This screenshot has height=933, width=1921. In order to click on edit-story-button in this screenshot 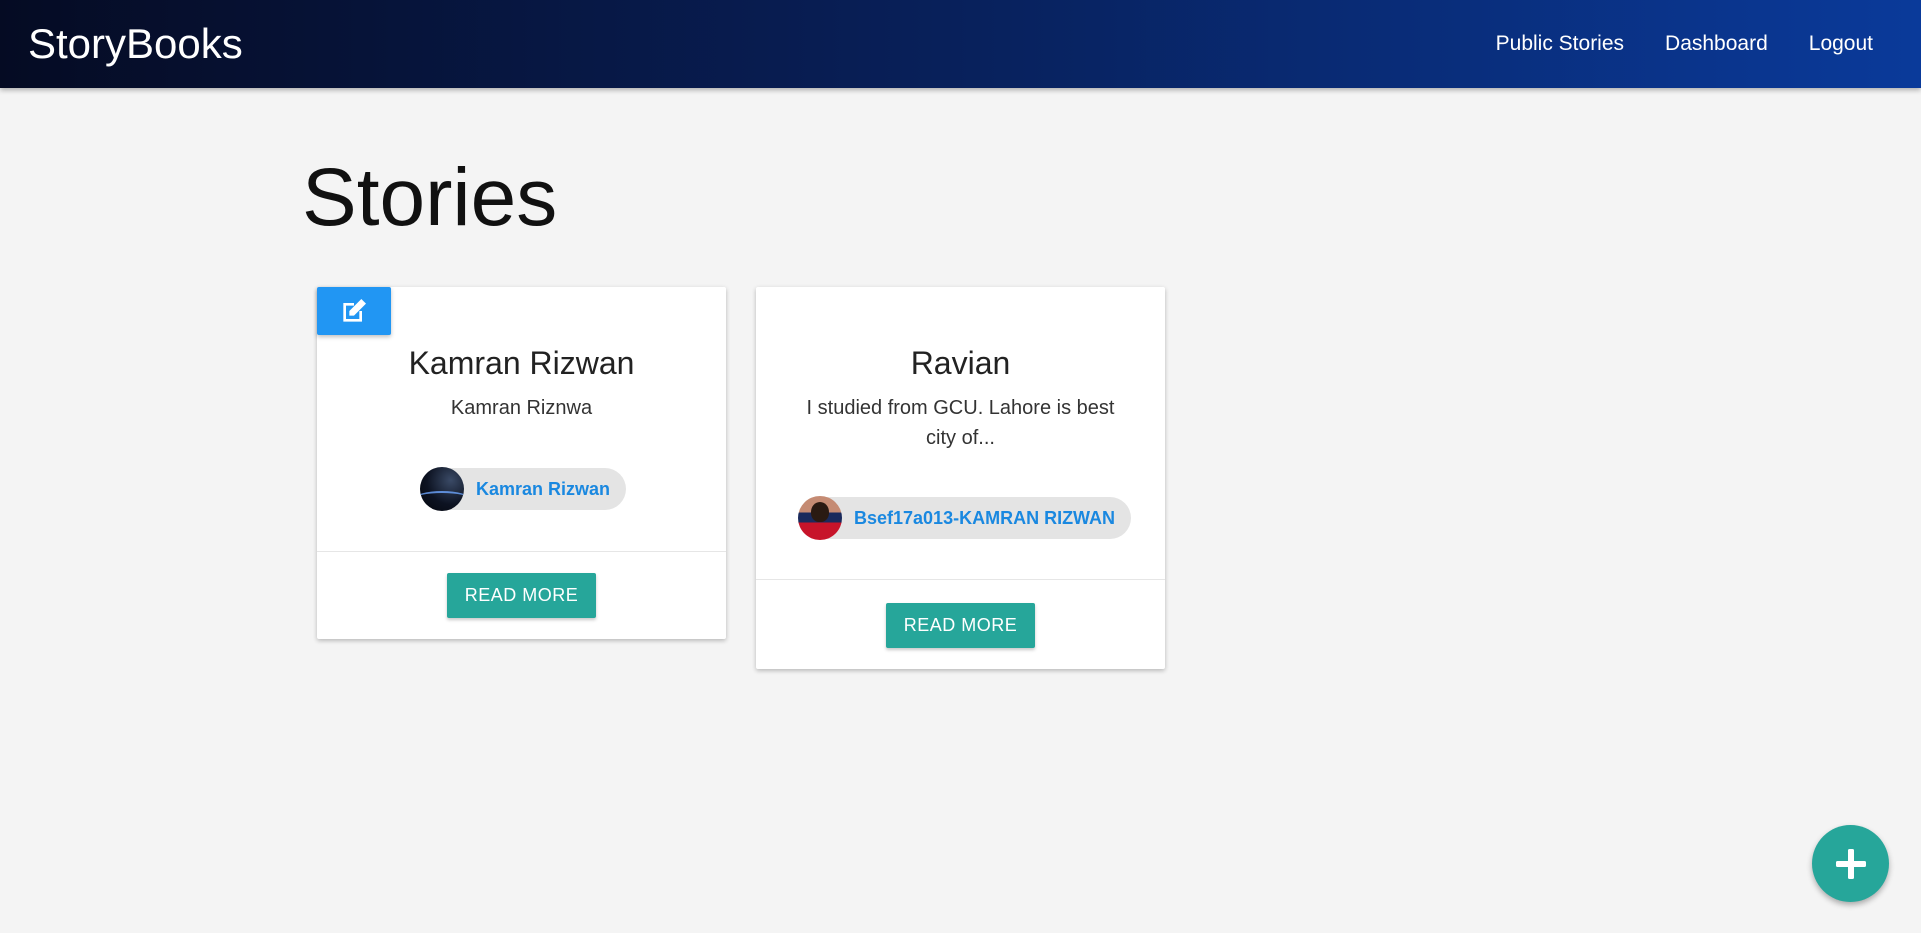, I will do `click(354, 311)`.